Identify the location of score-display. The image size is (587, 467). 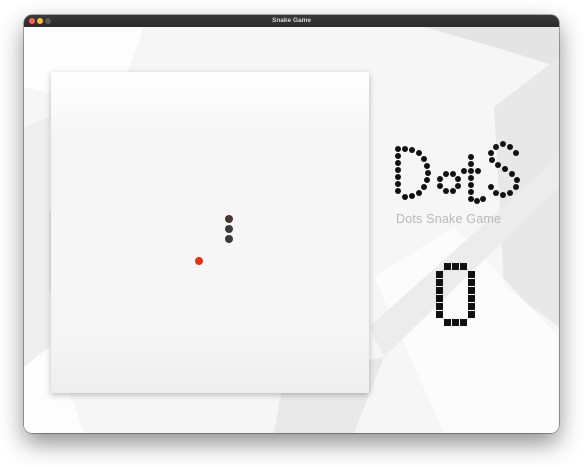
(455, 294).